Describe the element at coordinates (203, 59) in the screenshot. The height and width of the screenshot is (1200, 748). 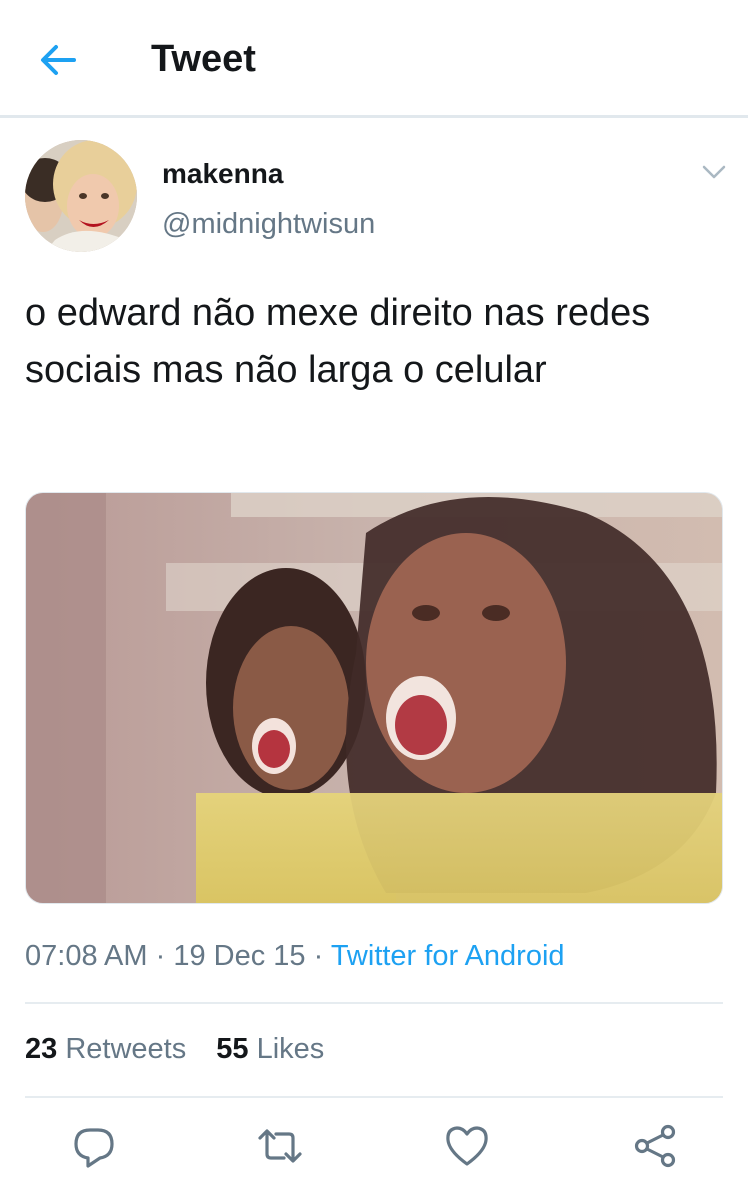
I see `page-title: Tweet` at that location.